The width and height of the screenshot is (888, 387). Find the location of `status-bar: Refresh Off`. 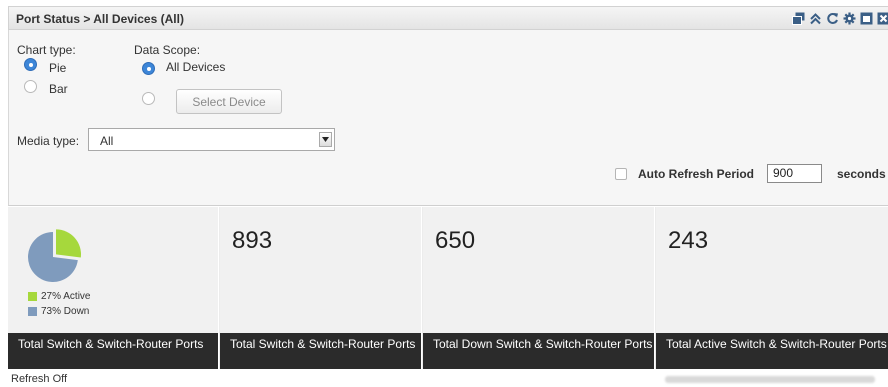

status-bar: Refresh Off is located at coordinates (444, 378).